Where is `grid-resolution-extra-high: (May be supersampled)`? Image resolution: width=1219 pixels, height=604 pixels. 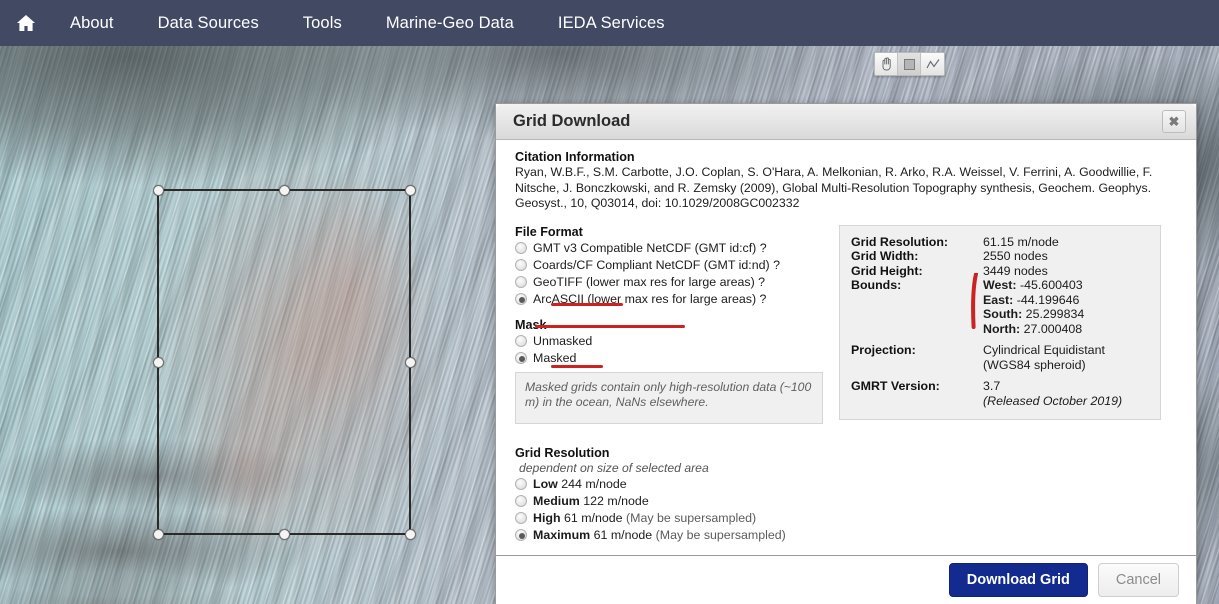
grid-resolution-extra-high: (May be supersampled) is located at coordinates (691, 517).